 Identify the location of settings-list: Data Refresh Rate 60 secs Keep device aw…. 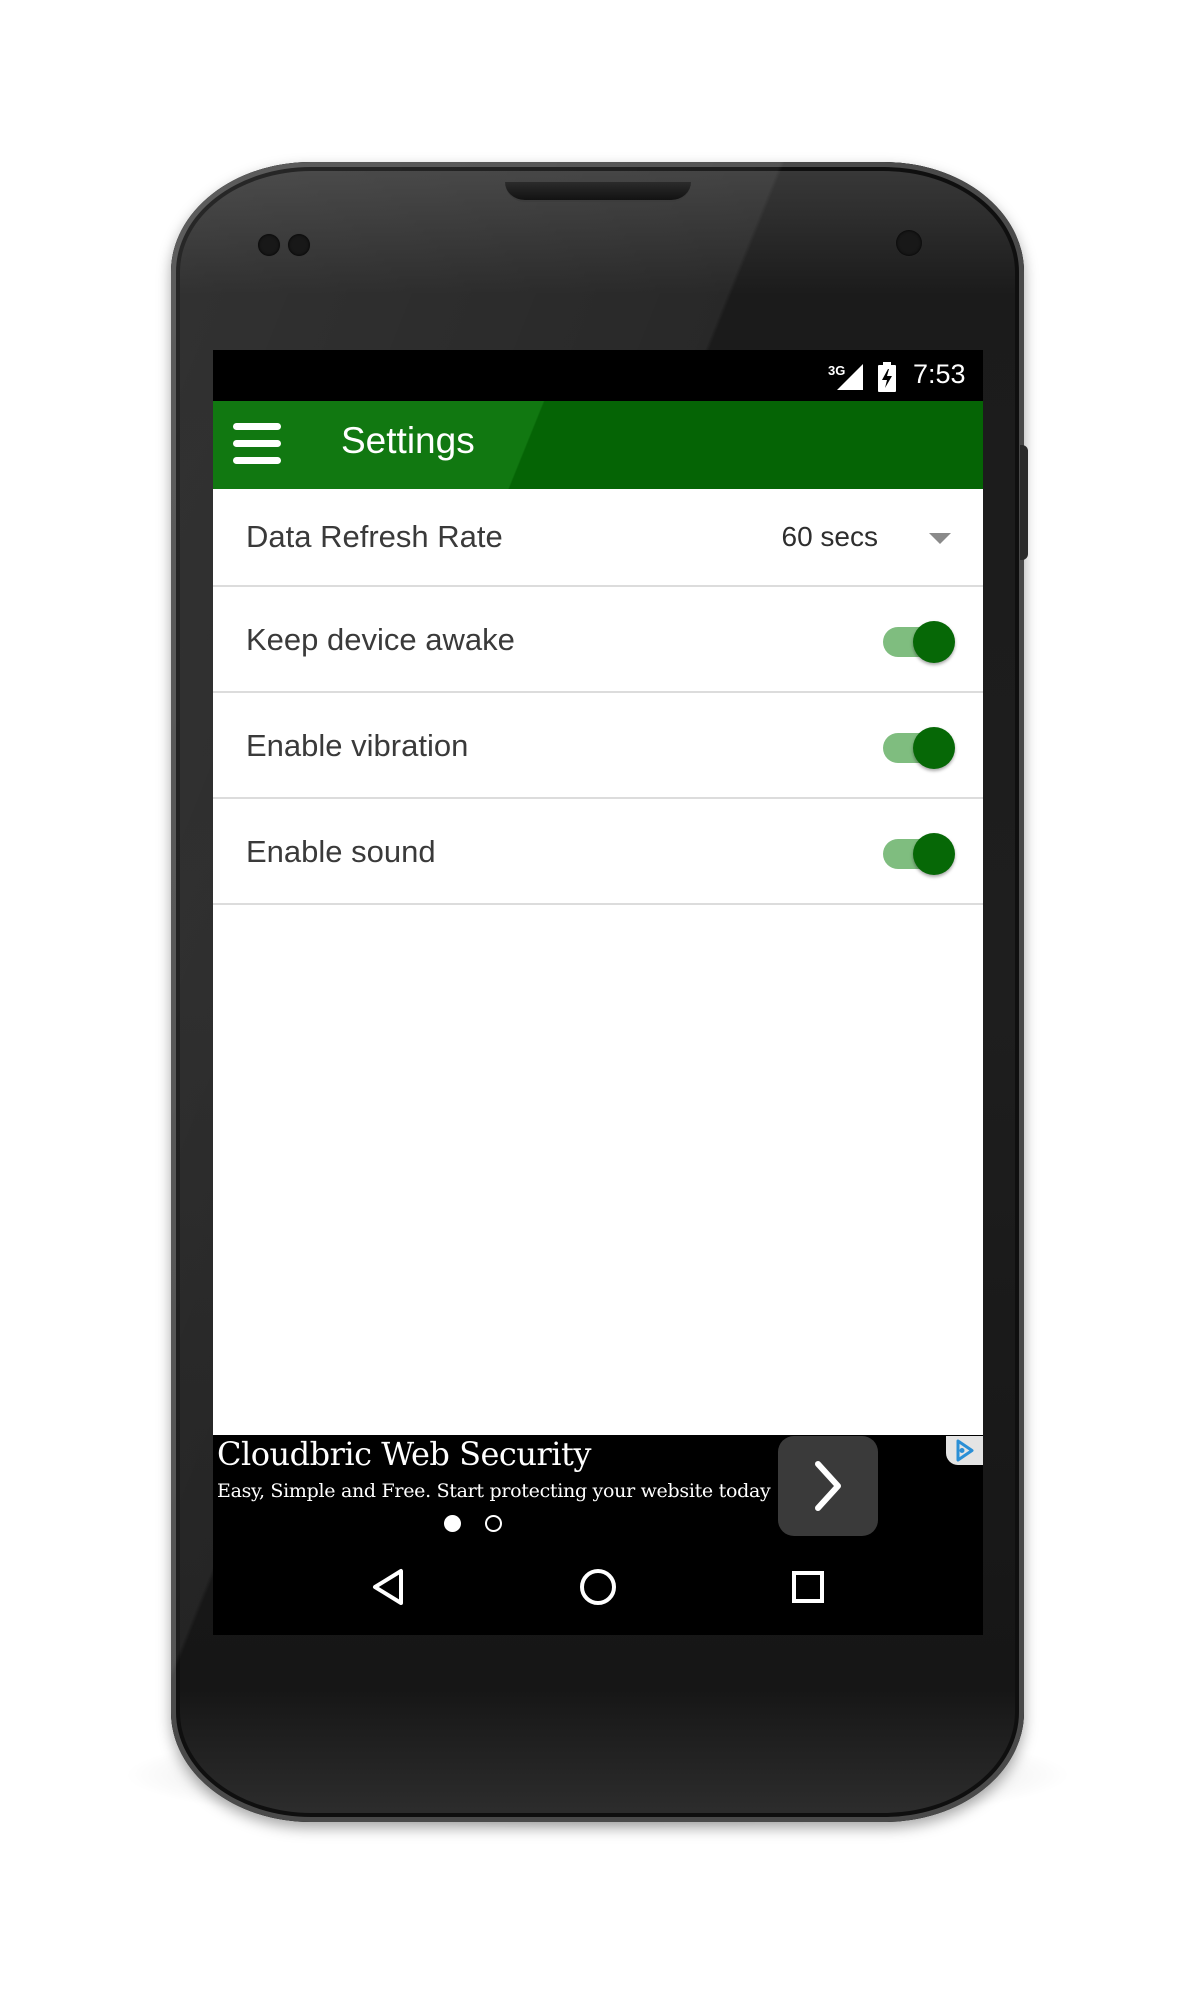
(598, 697).